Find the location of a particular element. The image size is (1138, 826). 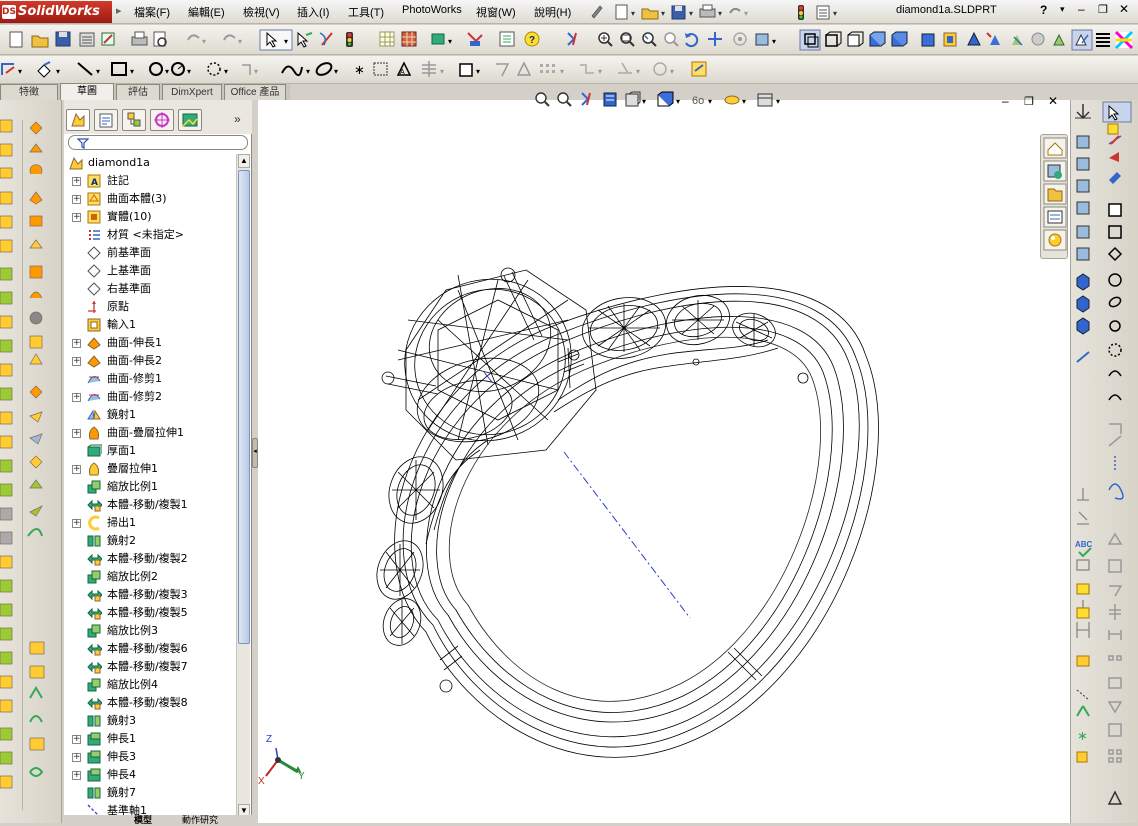

tree-node: + 掃出1 is located at coordinates (150, 523).